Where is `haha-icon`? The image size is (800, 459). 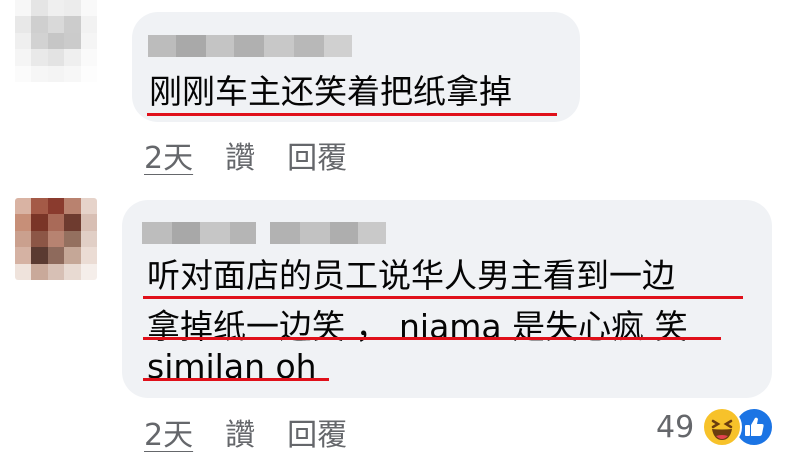 haha-icon is located at coordinates (722, 427).